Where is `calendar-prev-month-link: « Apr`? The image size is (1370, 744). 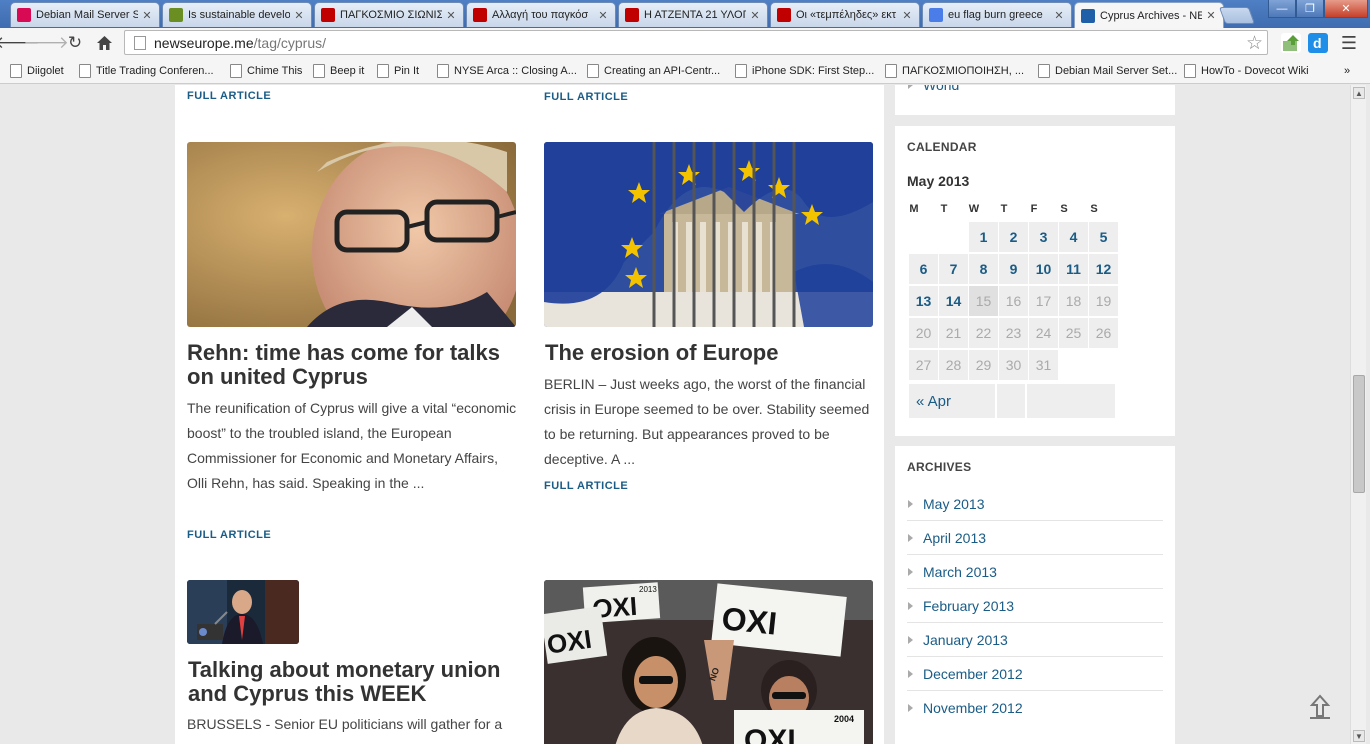 calendar-prev-month-link: « Apr is located at coordinates (952, 401).